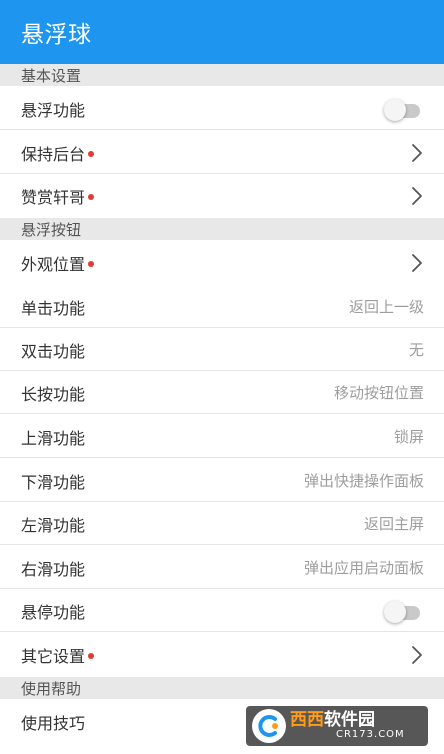  What do you see at coordinates (370, 734) in the screenshot?
I see `watermark-site: CR173.COM` at bounding box center [370, 734].